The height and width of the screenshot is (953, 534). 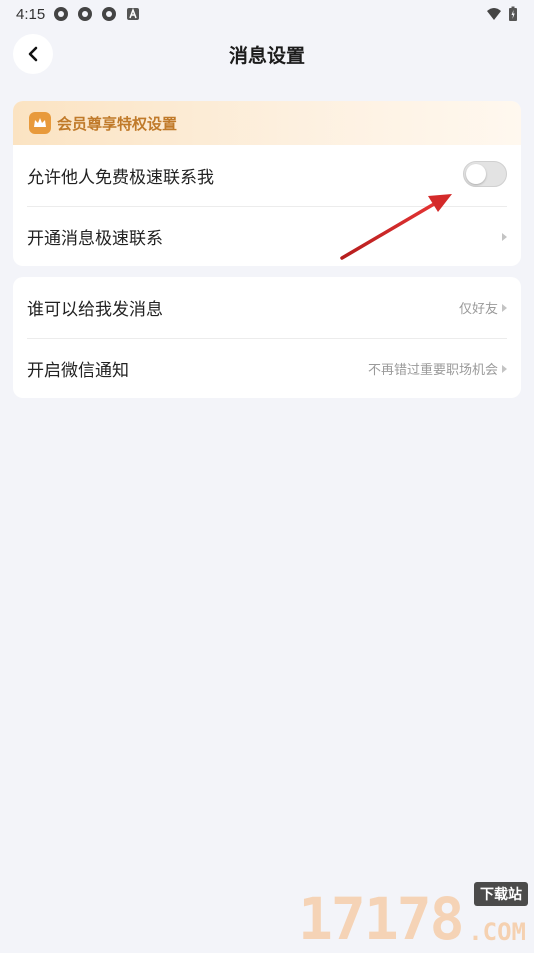 I want to click on status-time: 4:15, so click(x=30, y=14).